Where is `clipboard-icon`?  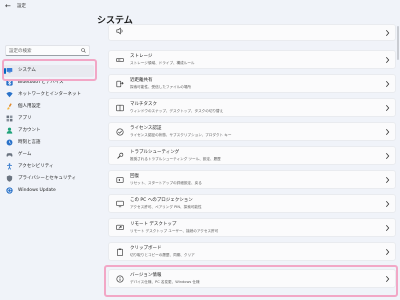
clipboard-icon is located at coordinates (120, 252).